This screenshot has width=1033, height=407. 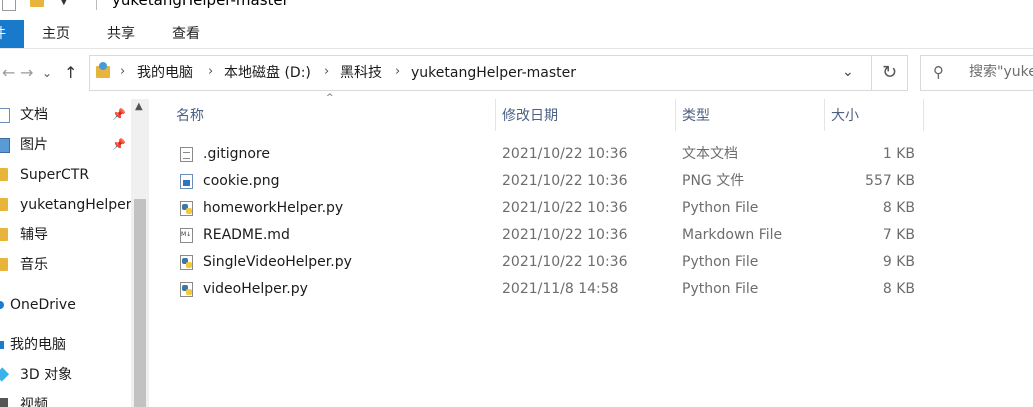 I want to click on sidebar-item-documents: 文档 📌, so click(x=65, y=115).